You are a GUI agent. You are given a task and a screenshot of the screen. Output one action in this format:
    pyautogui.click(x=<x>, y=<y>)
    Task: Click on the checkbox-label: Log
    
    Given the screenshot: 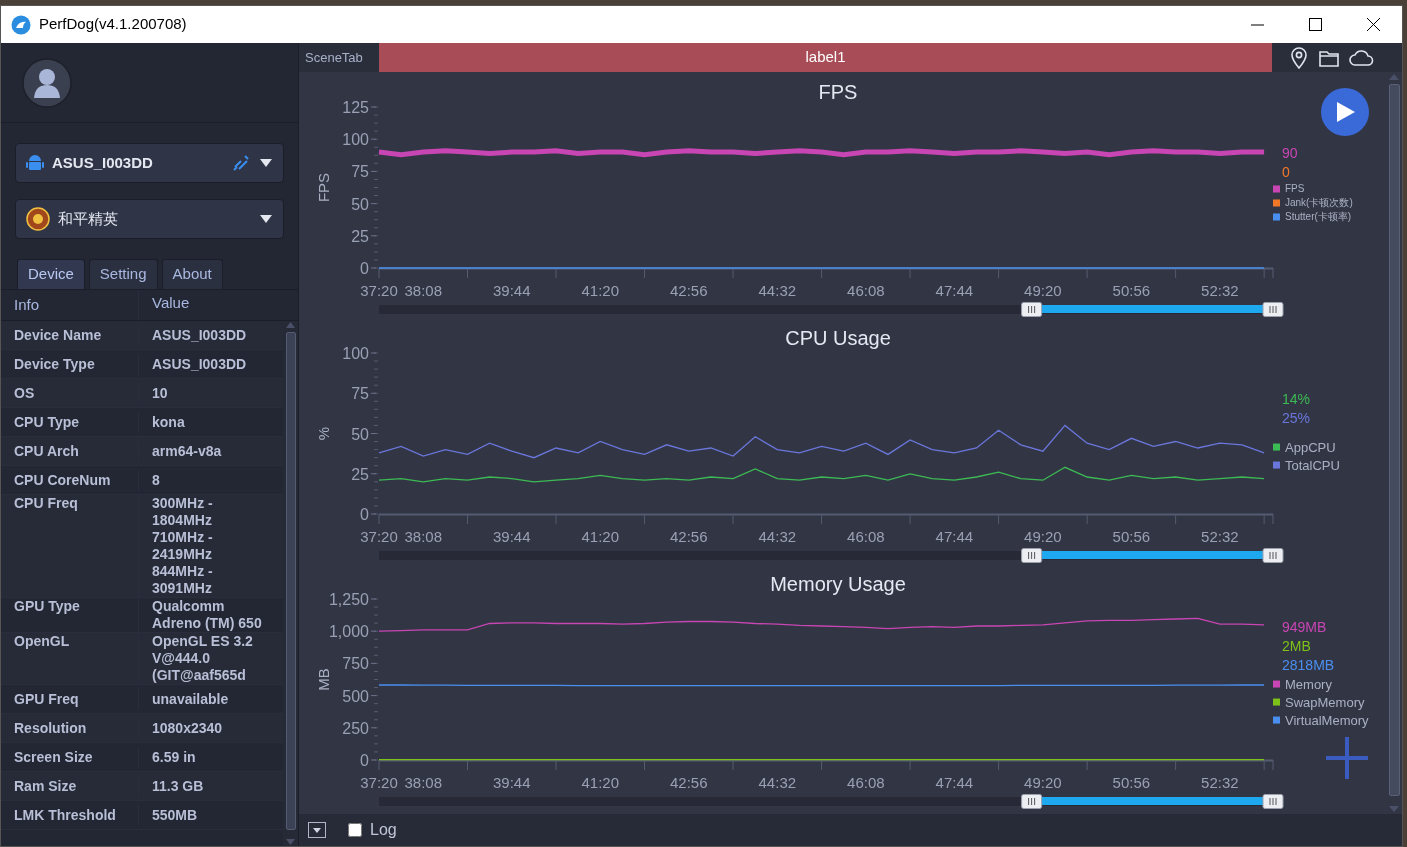 What is the action you would take?
    pyautogui.click(x=383, y=830)
    